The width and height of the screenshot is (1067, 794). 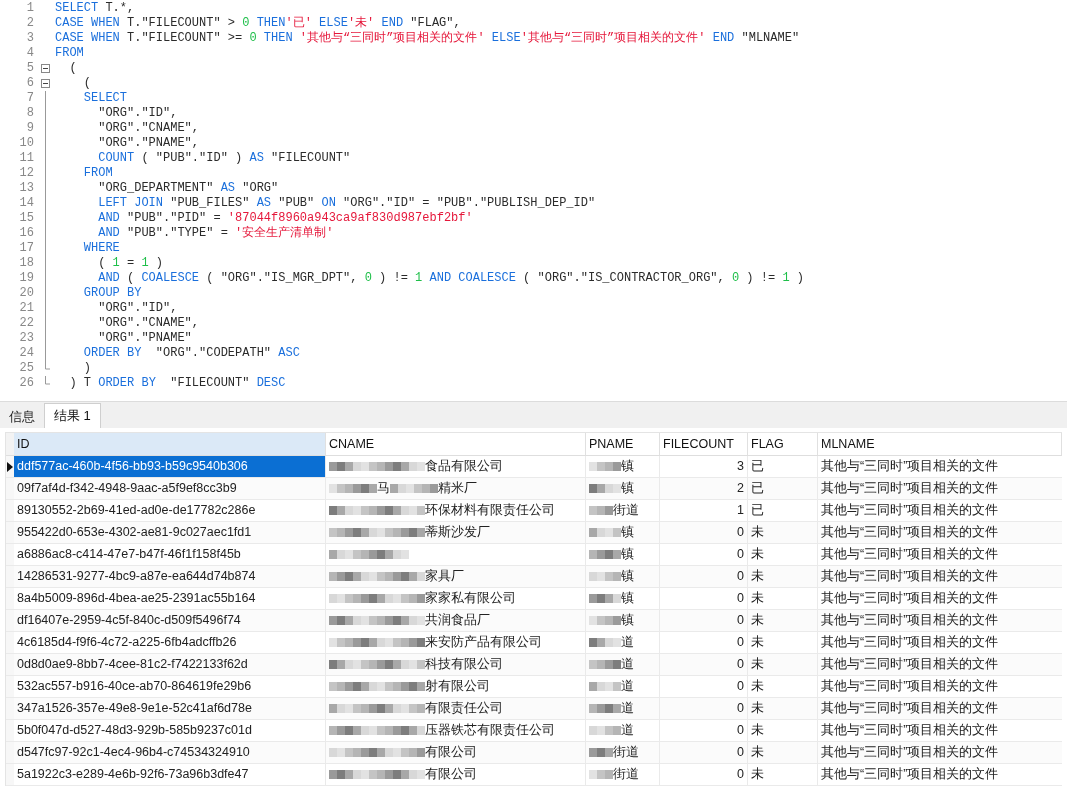 What do you see at coordinates (457, 533) in the screenshot?
I see `company-name-fragment: 蒂斯沙发厂` at bounding box center [457, 533].